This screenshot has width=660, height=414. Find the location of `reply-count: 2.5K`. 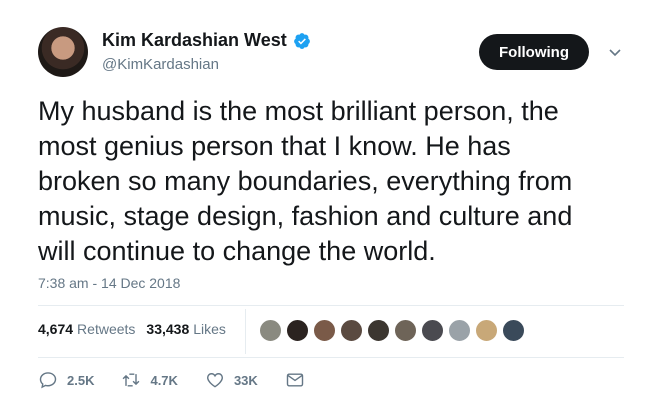

reply-count: 2.5K is located at coordinates (81, 380).